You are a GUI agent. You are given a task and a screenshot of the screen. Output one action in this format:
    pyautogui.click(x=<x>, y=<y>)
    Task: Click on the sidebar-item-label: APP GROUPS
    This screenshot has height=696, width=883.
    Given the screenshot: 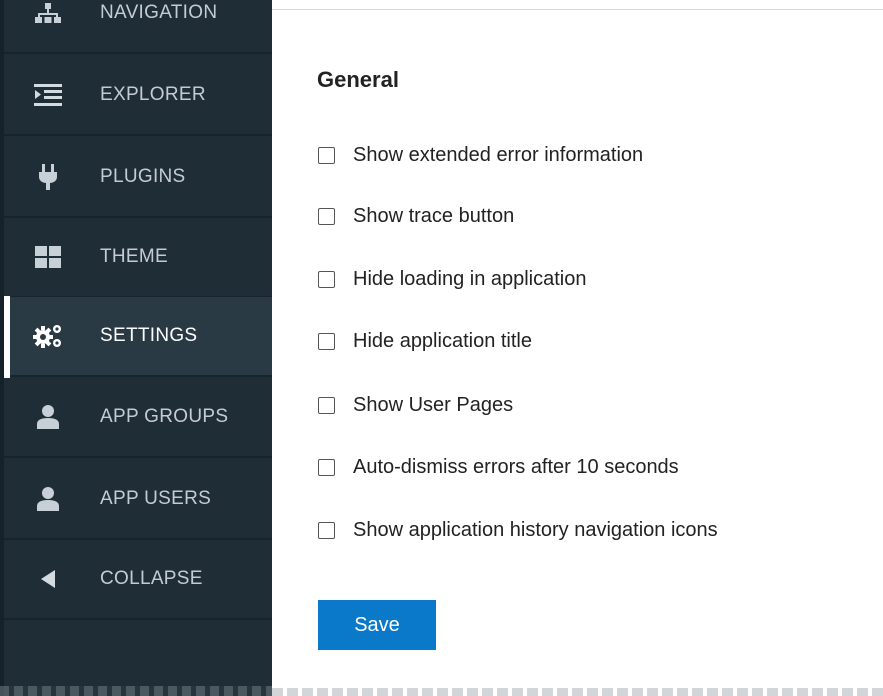 What is the action you would take?
    pyautogui.click(x=164, y=416)
    